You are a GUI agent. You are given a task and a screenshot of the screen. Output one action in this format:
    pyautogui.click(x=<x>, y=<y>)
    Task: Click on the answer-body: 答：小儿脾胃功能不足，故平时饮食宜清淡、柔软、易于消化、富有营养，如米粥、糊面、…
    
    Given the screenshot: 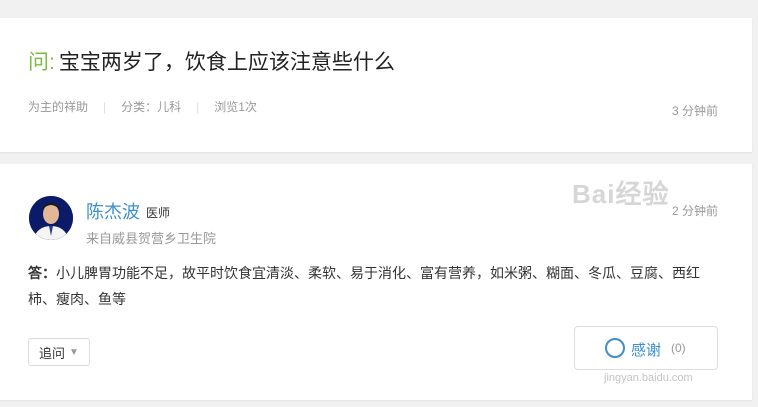 What is the action you would take?
    pyautogui.click(x=373, y=286)
    